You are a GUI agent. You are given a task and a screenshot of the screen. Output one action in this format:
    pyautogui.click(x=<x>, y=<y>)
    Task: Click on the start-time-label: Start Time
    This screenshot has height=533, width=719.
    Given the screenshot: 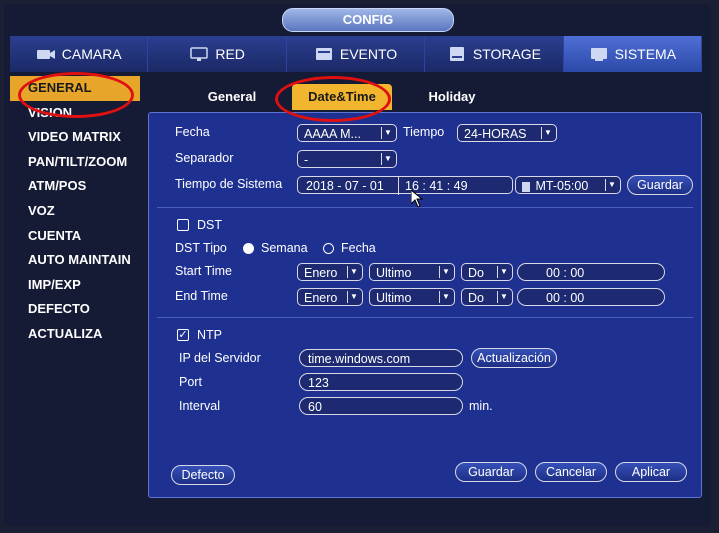 What is the action you would take?
    pyautogui.click(x=203, y=271)
    